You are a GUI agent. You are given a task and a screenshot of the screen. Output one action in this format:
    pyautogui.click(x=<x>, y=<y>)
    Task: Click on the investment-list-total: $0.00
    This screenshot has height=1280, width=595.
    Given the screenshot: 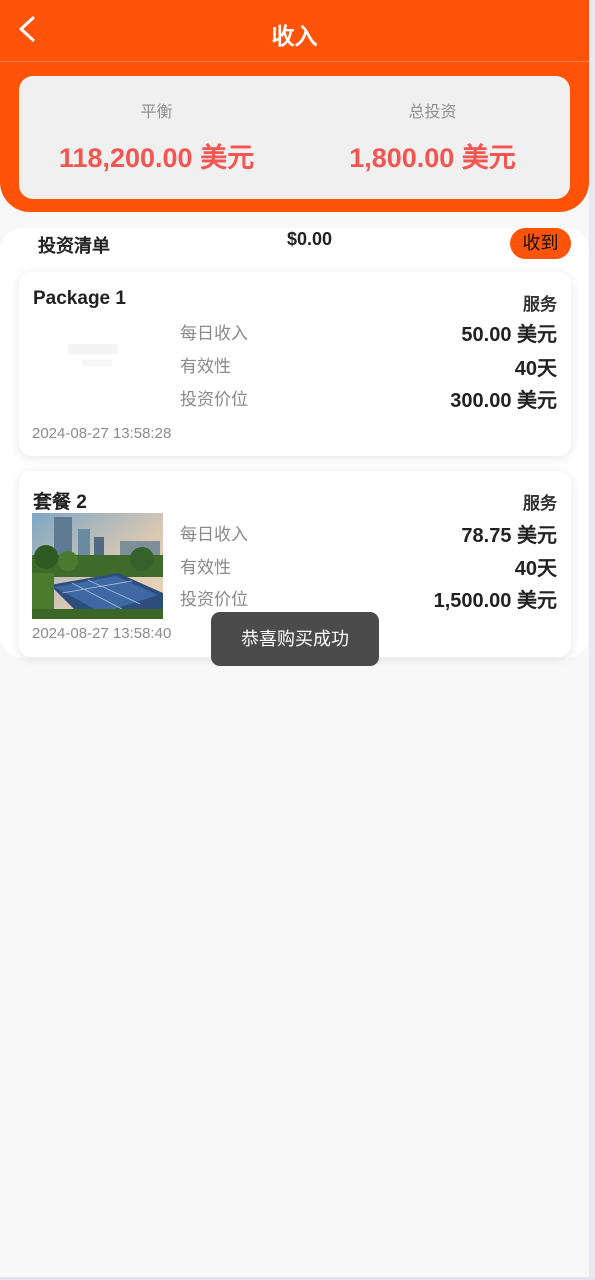 What is the action you would take?
    pyautogui.click(x=310, y=239)
    